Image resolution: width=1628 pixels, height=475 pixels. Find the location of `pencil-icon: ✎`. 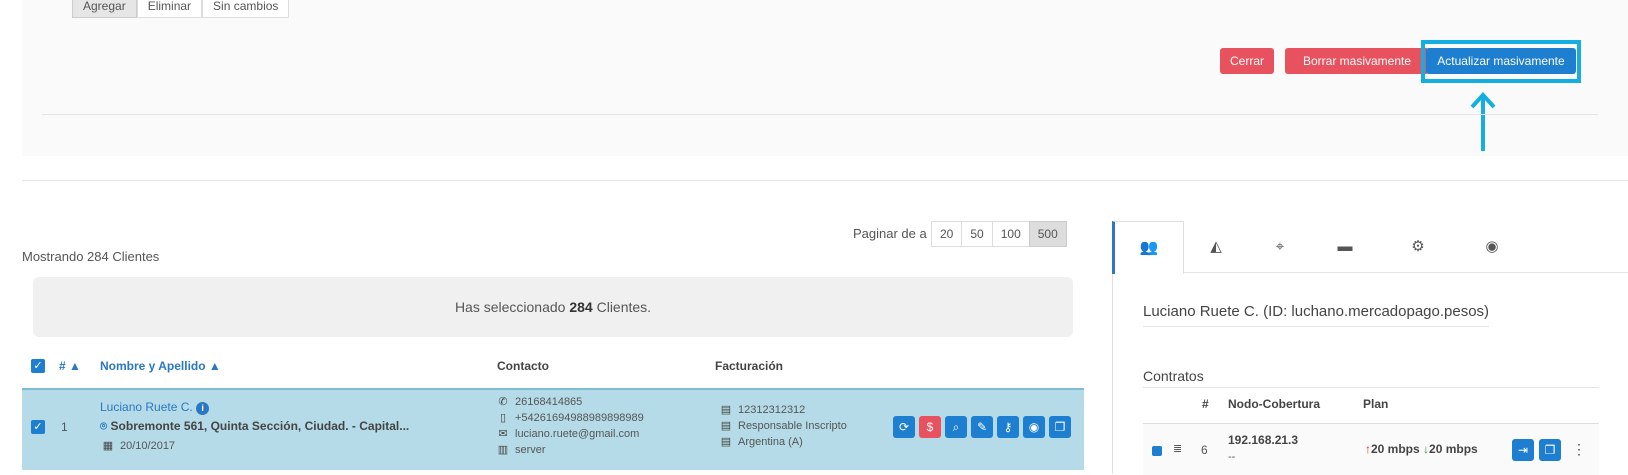

pencil-icon: ✎ is located at coordinates (982, 427).